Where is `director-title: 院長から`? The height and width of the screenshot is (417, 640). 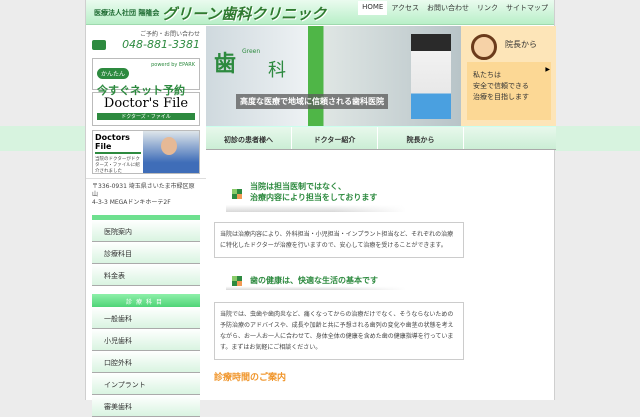
director-title: 院長から is located at coordinates (521, 44).